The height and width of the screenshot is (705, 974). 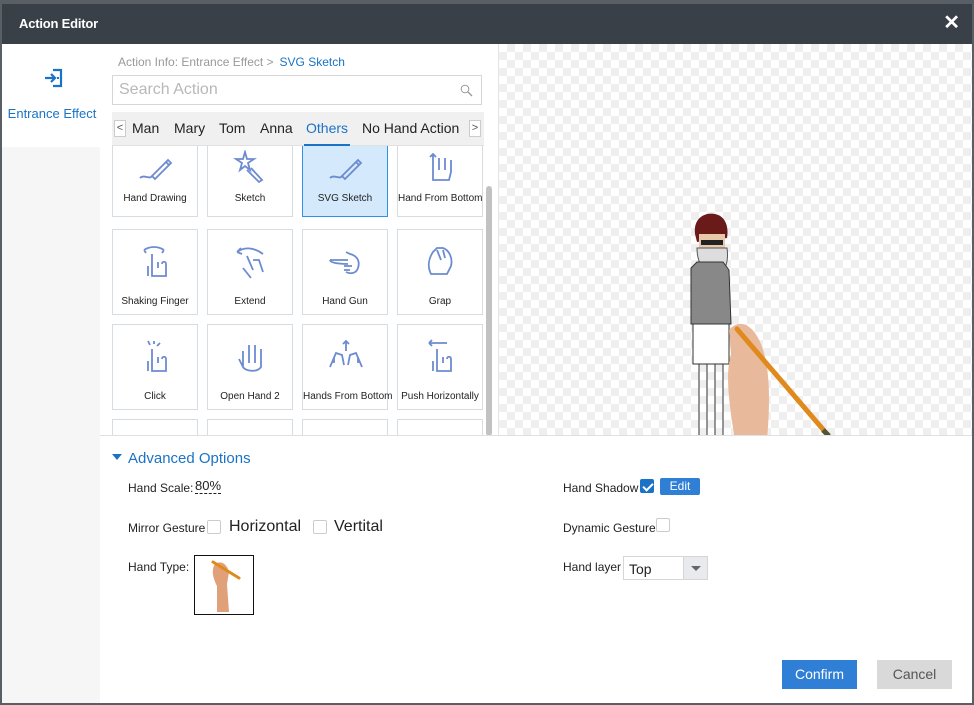 I want to click on action-card-svg-sketch: SVG Sketch, so click(x=345, y=181).